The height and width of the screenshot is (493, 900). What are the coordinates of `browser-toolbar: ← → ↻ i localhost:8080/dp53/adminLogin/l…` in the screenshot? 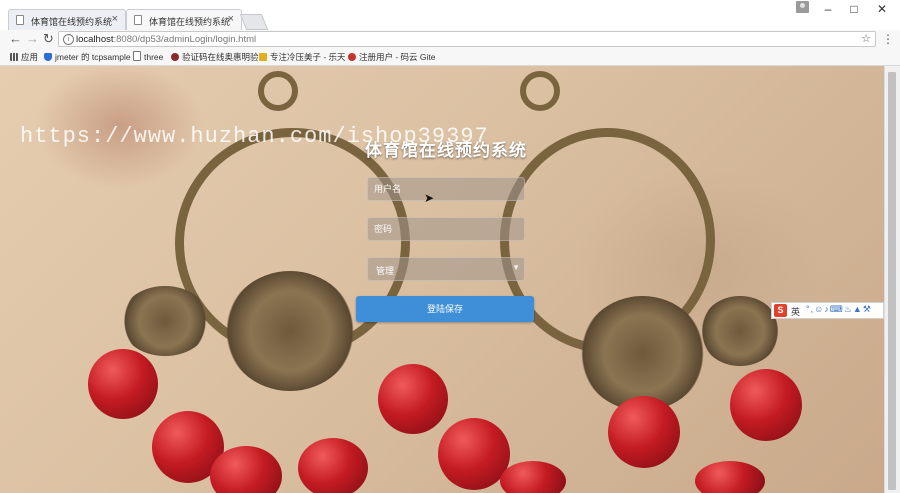 It's located at (450, 39).